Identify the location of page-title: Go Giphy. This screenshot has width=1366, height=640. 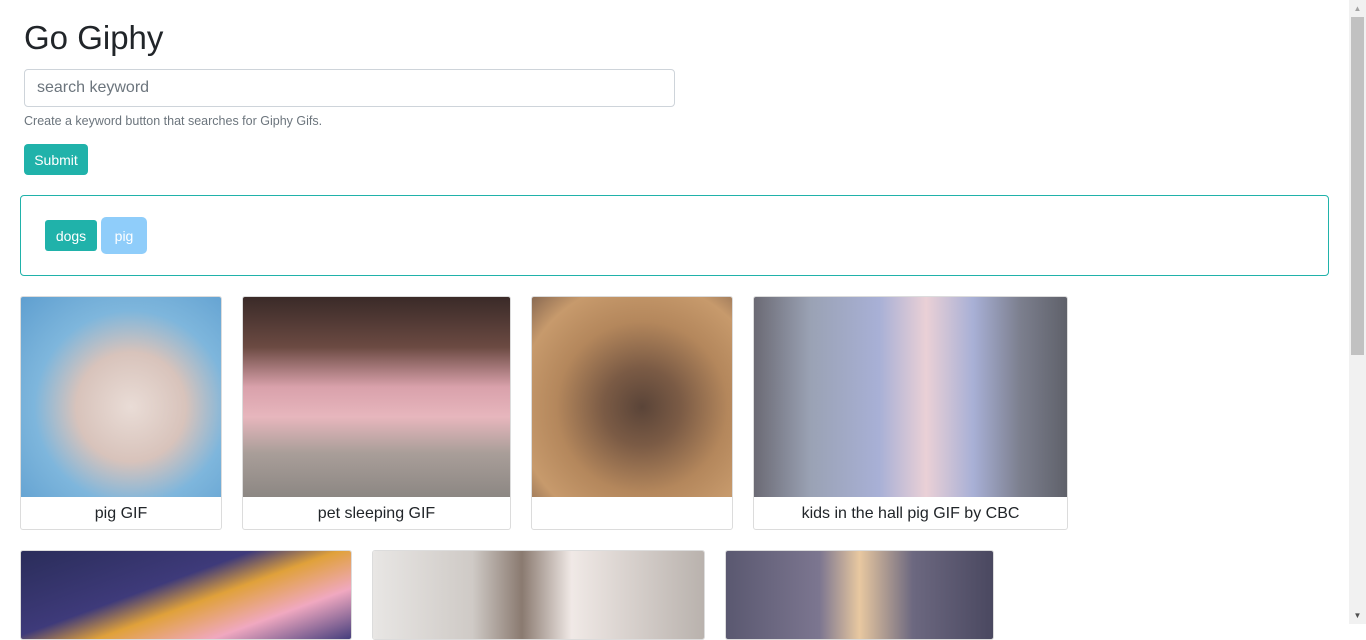
(94, 37).